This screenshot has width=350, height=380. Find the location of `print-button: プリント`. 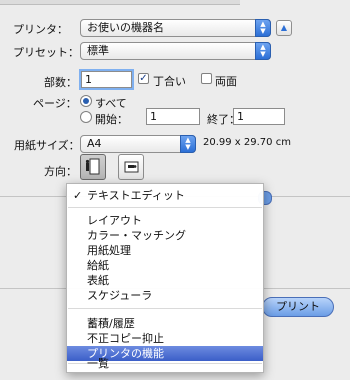

print-button: プリント is located at coordinates (298, 307).